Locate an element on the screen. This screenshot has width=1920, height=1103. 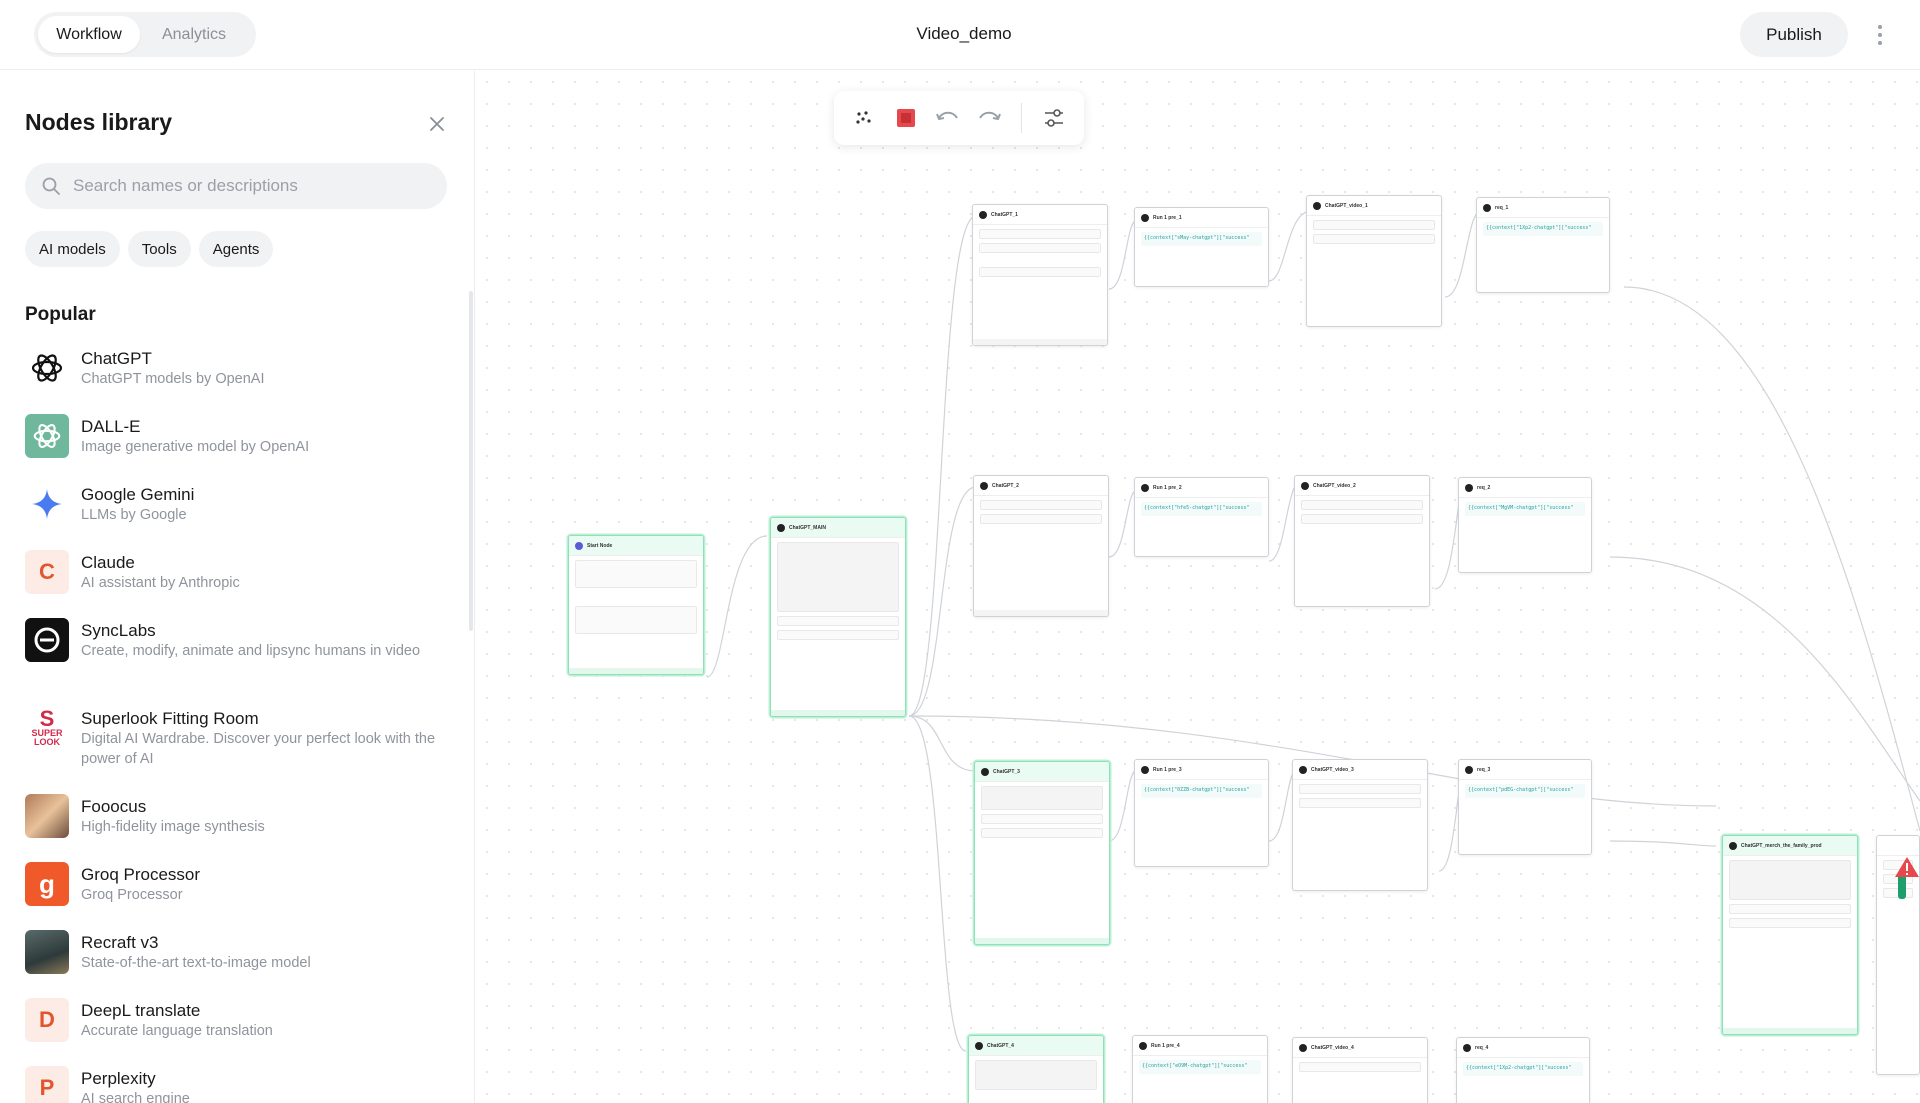
item-desc: High-fidelity image synthesis is located at coordinates (173, 827).